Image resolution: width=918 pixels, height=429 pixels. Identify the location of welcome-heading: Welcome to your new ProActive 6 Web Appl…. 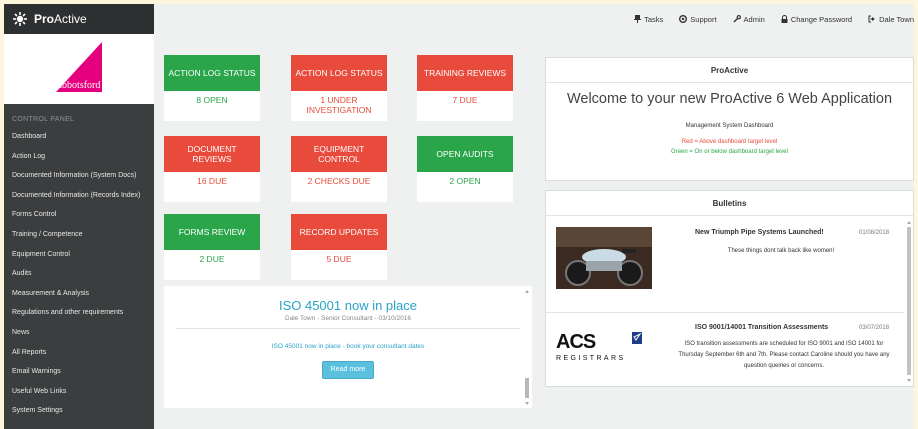
(729, 99).